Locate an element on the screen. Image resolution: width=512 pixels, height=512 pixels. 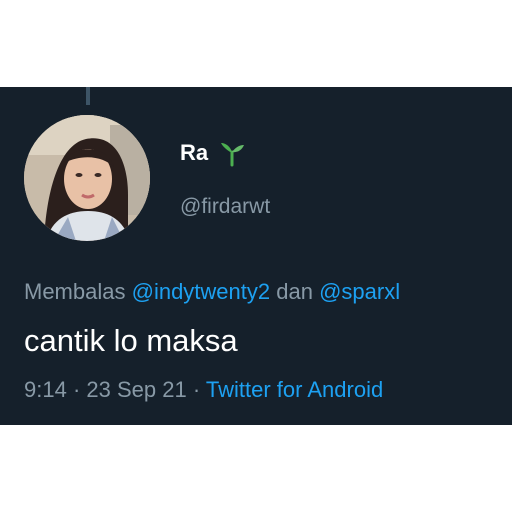
reply-prefix: Membalas is located at coordinates (75, 291).